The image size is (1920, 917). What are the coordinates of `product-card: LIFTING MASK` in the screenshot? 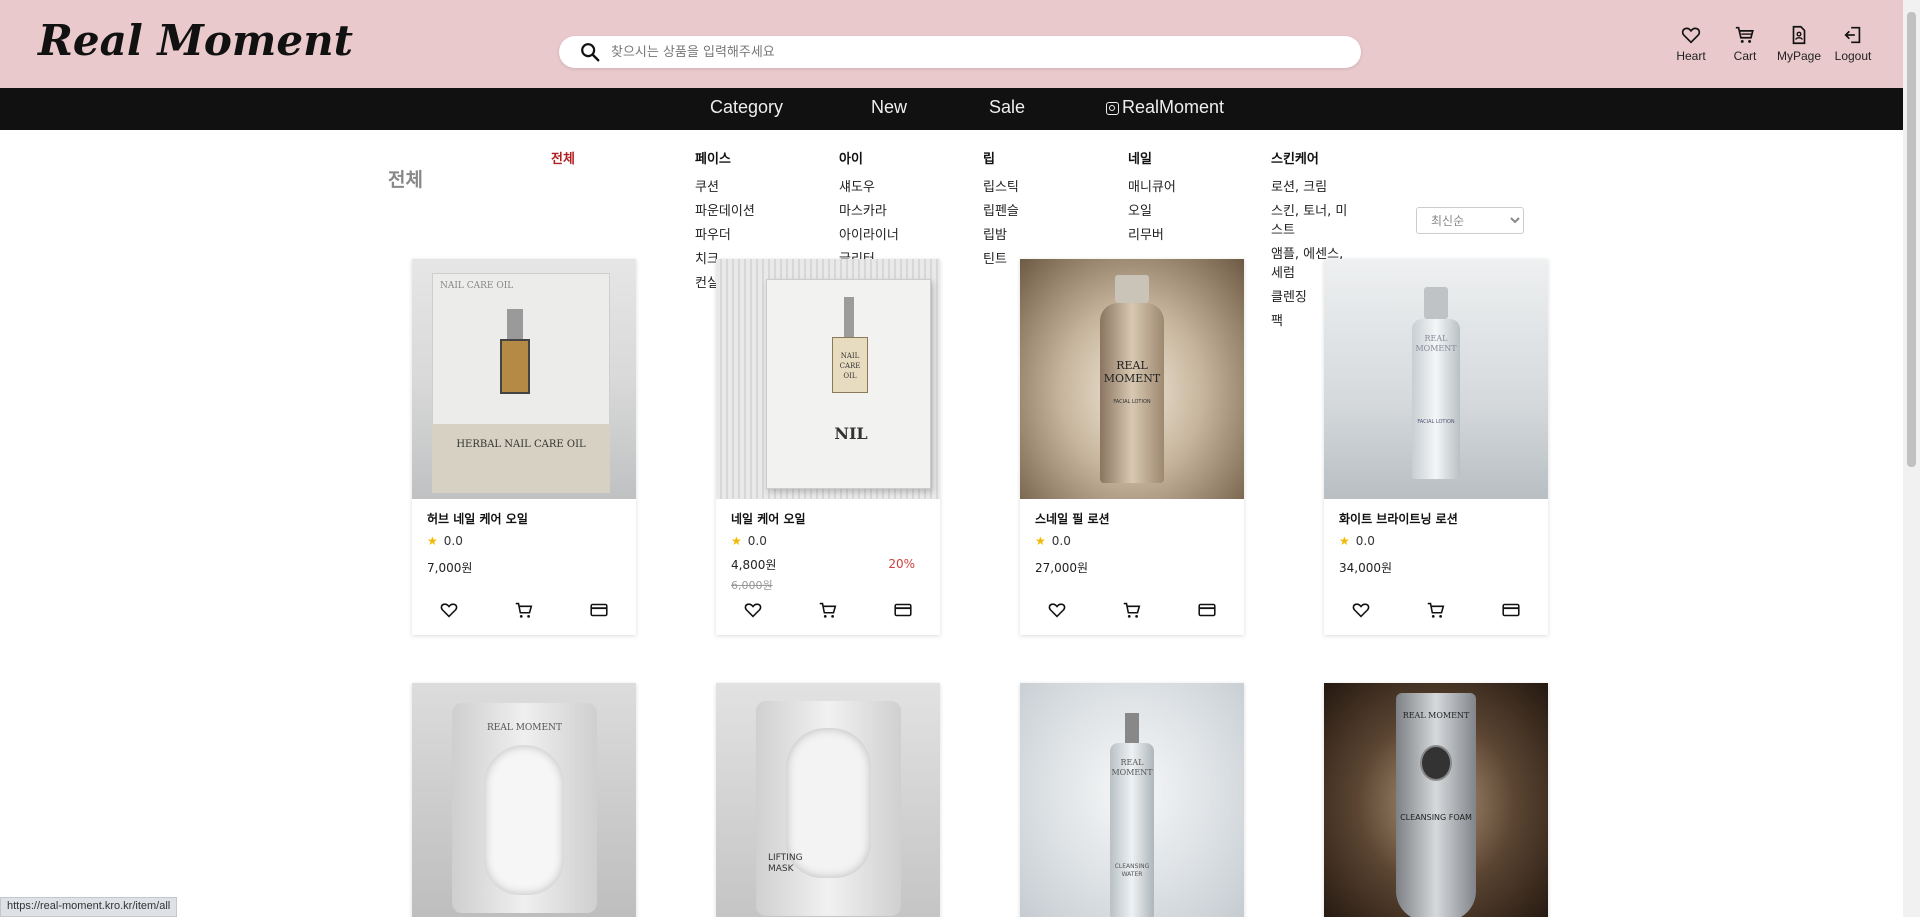 It's located at (828, 800).